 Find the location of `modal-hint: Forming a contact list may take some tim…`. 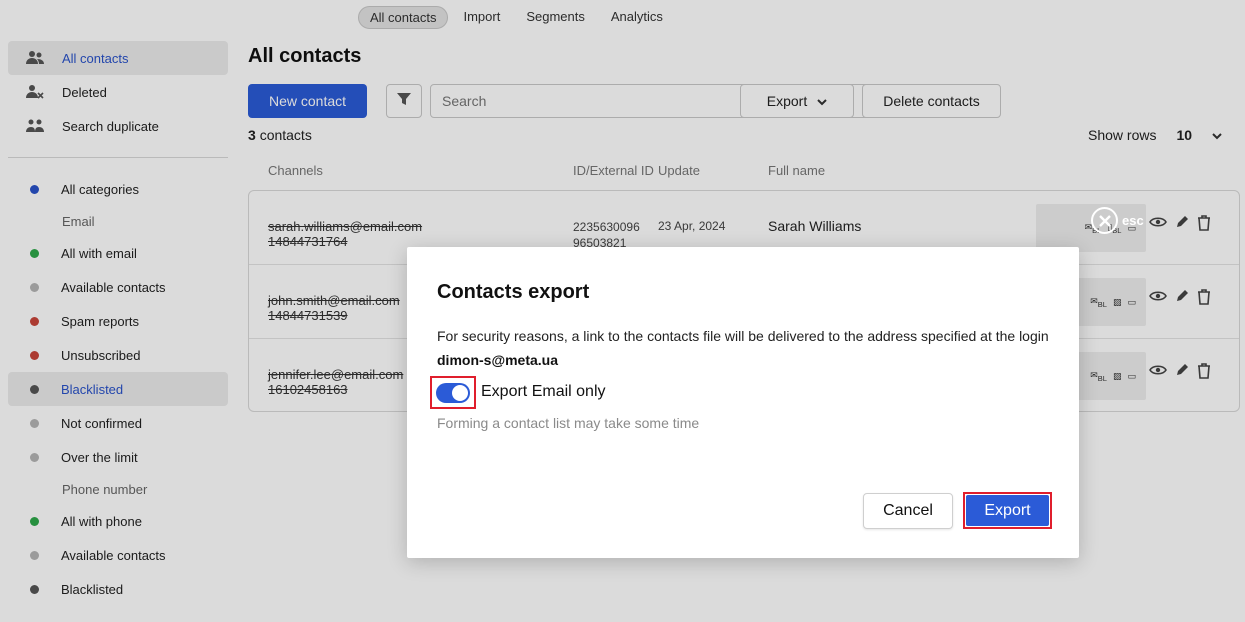

modal-hint: Forming a contact list may take some tim… is located at coordinates (568, 423).